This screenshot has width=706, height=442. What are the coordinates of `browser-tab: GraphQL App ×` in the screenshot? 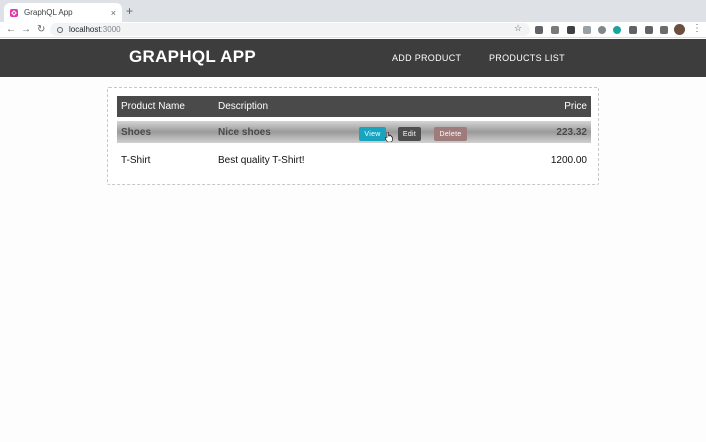 It's located at (63, 12).